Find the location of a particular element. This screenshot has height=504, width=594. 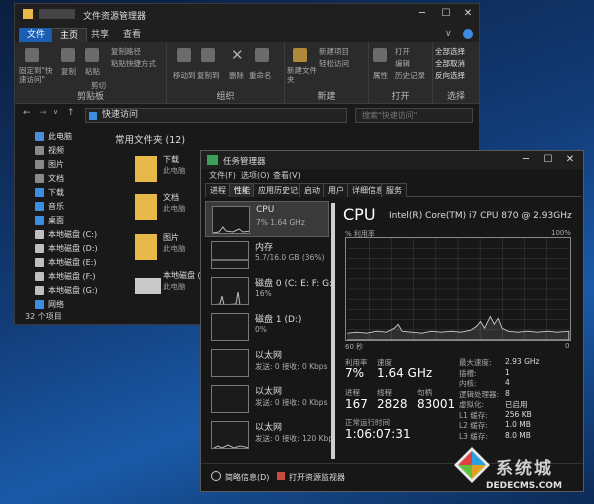

perf-sidebar-item: CPU 7% 1.64 GHz is located at coordinates (267, 219).